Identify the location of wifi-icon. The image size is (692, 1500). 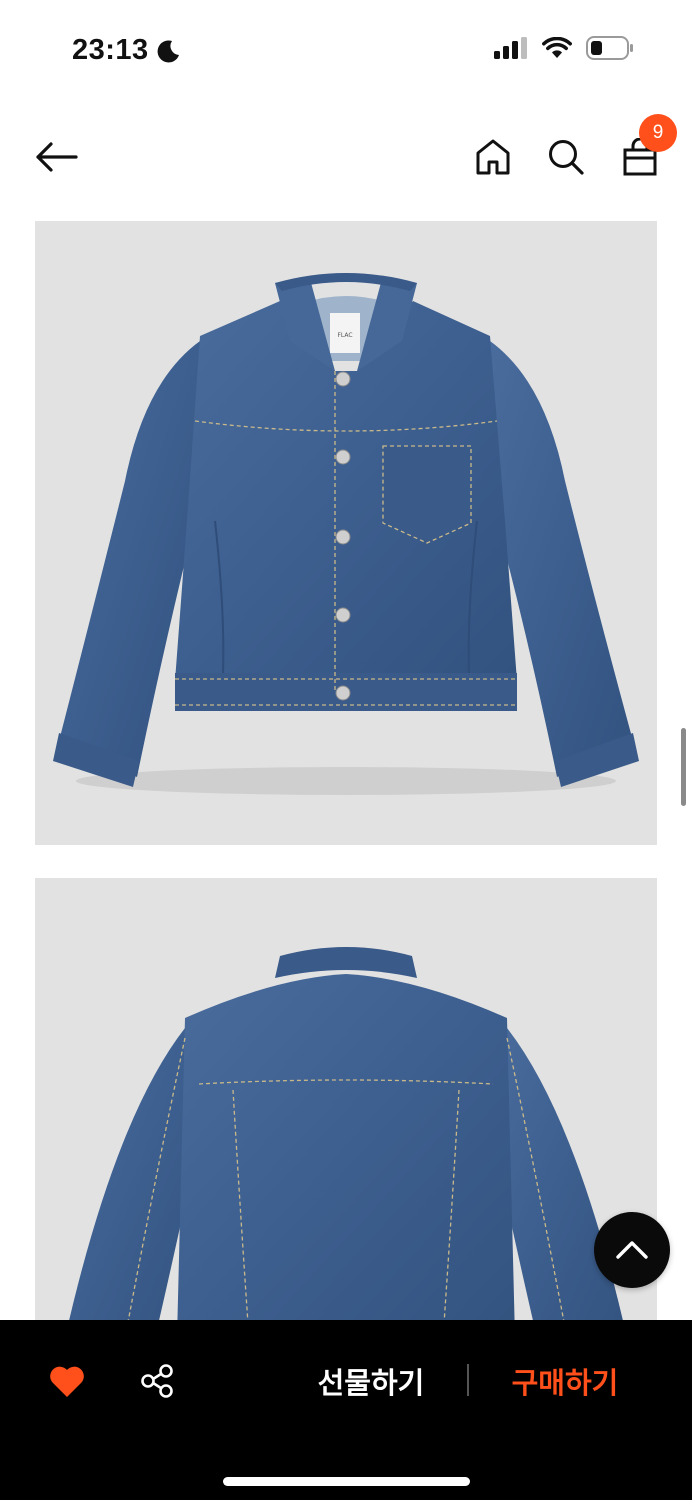
(557, 47).